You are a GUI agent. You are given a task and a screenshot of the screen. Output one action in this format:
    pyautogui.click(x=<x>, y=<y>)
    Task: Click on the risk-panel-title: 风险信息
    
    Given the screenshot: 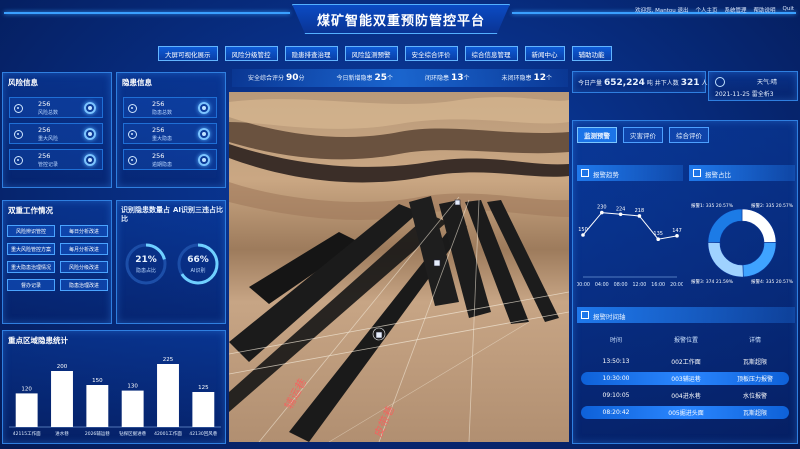 What is the action you would take?
    pyautogui.click(x=23, y=82)
    